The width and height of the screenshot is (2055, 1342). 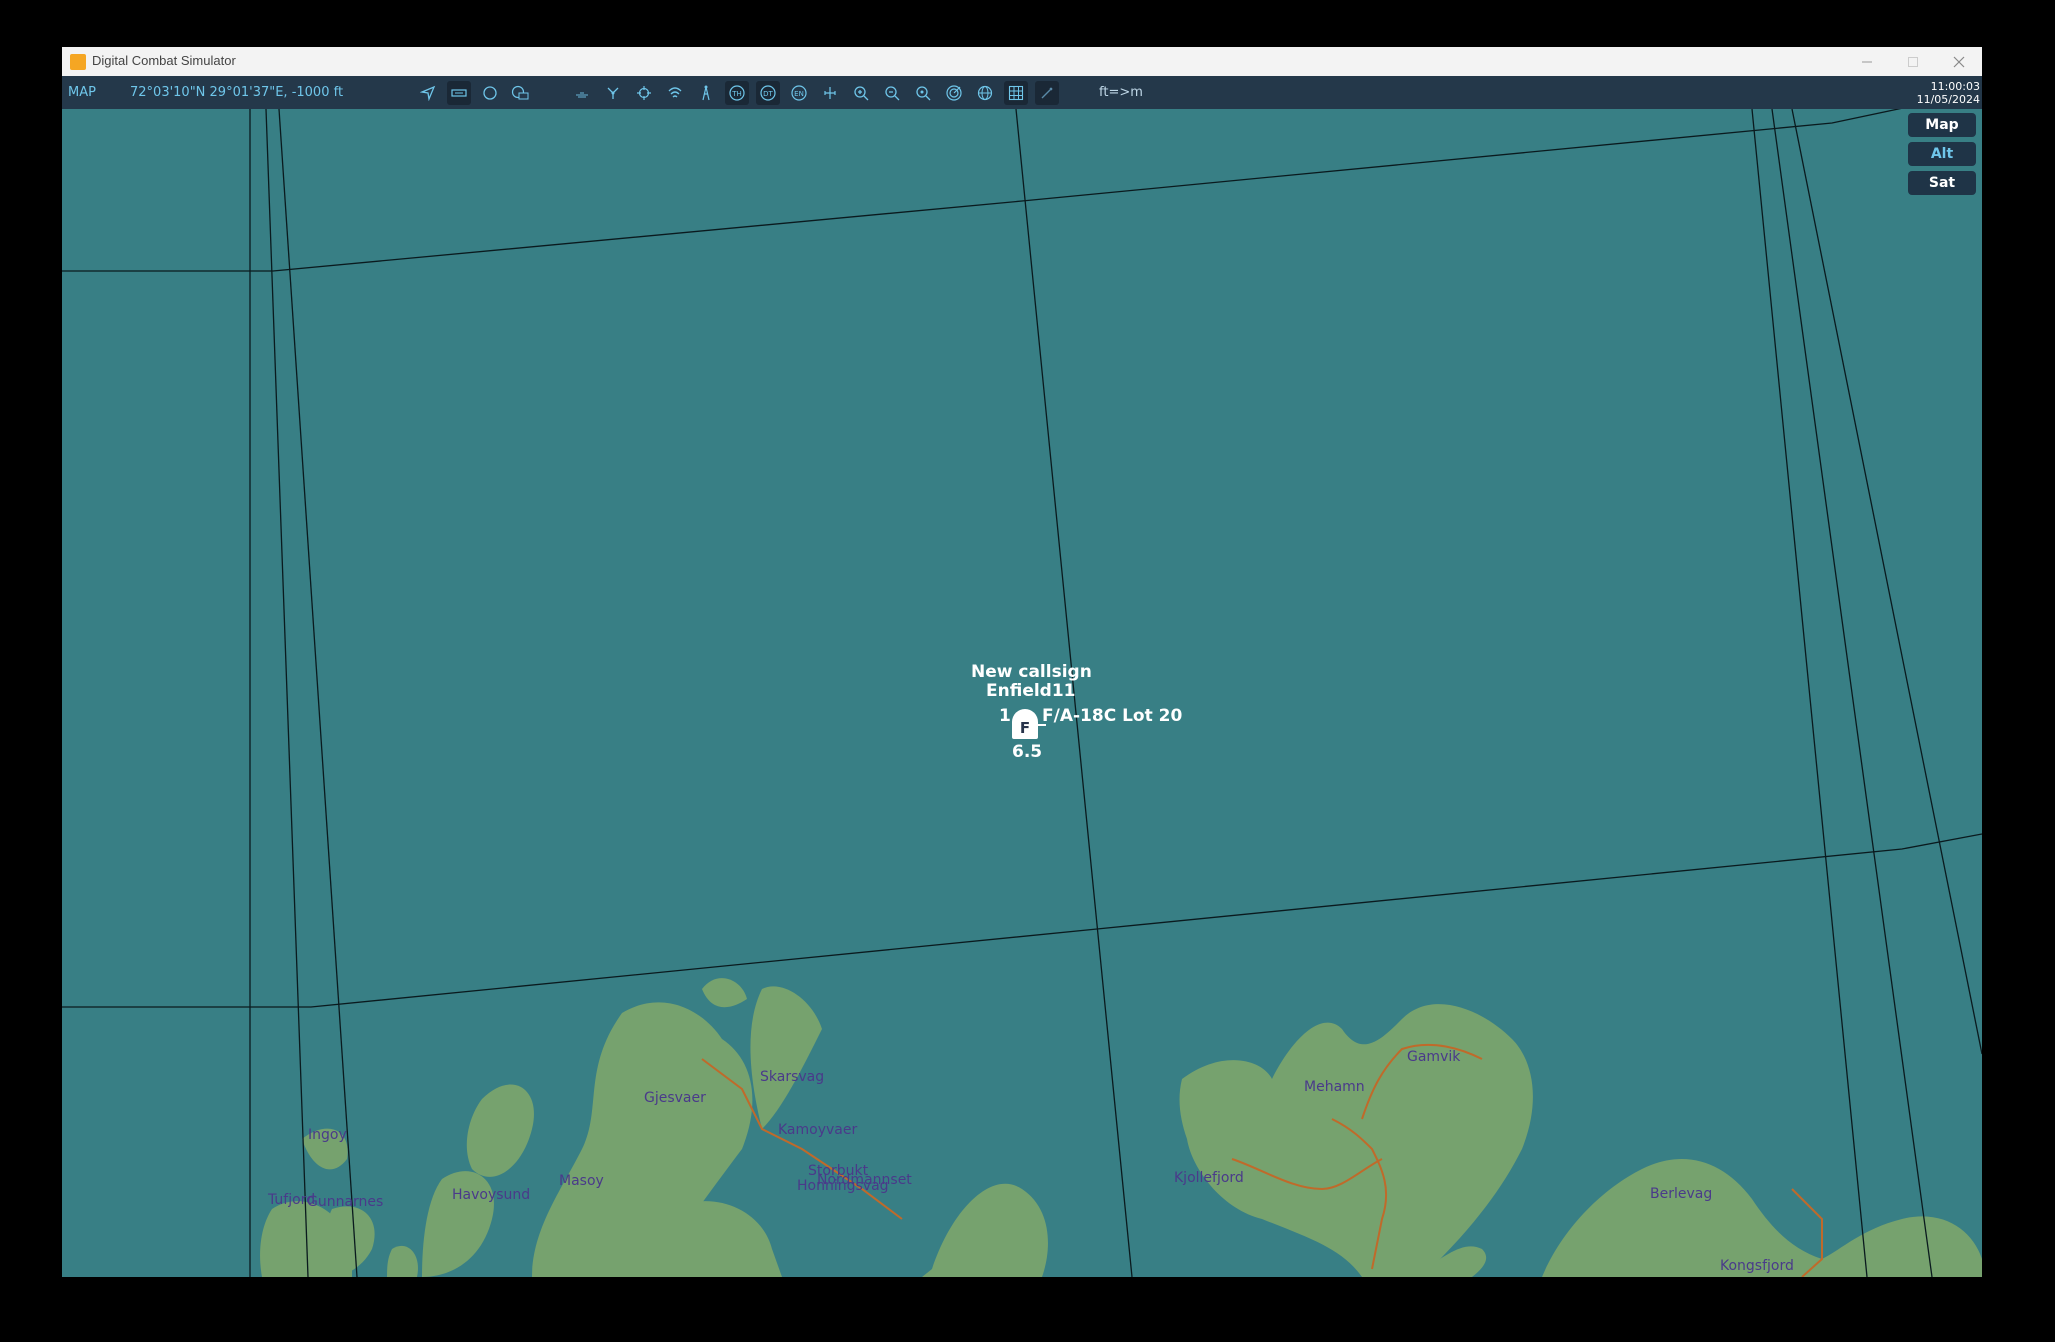 I want to click on zoom-fit-button, so click(x=923, y=93).